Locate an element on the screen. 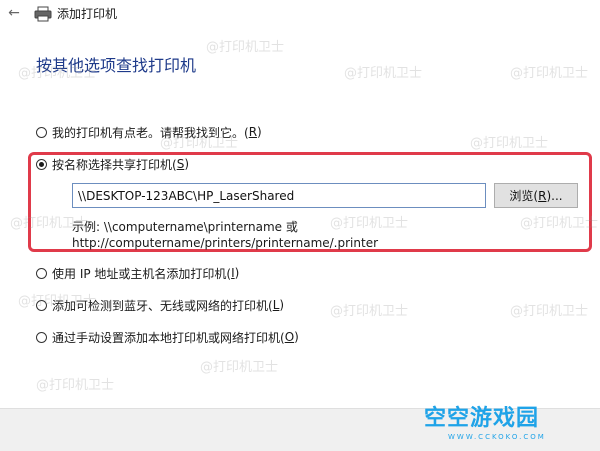 The height and width of the screenshot is (451, 600). browse-button-key: R is located at coordinates (542, 195).